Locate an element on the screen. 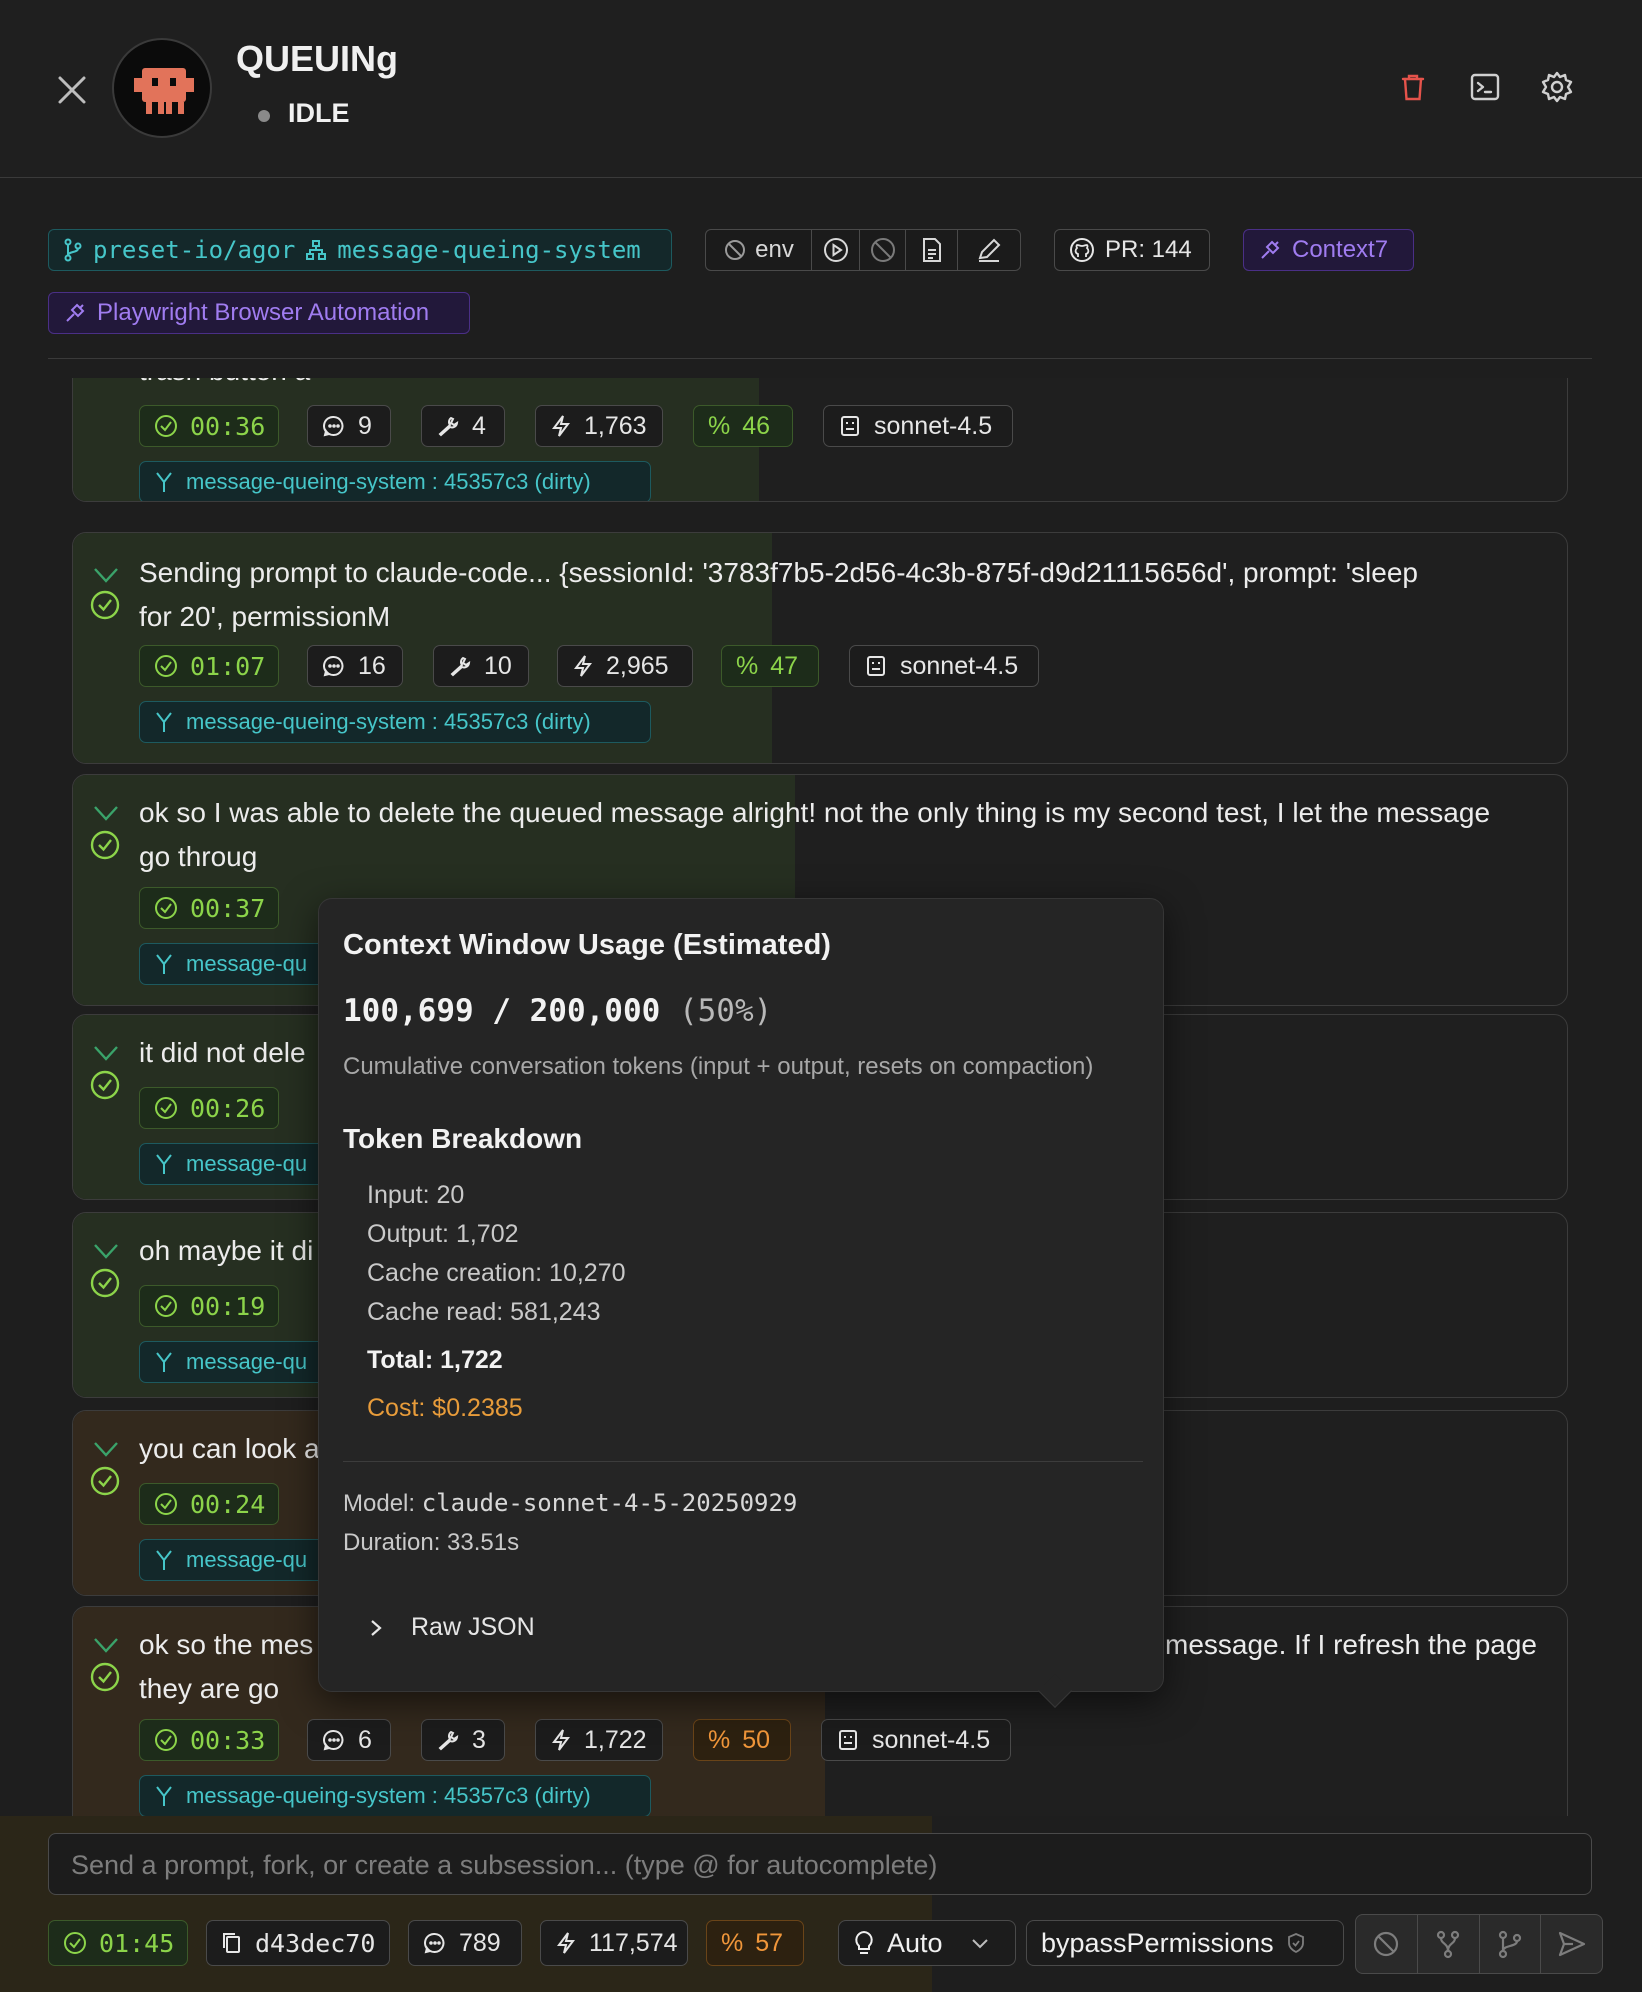 The image size is (1642, 1992). token-breakdown-title: Token Breakdown is located at coordinates (463, 1138).